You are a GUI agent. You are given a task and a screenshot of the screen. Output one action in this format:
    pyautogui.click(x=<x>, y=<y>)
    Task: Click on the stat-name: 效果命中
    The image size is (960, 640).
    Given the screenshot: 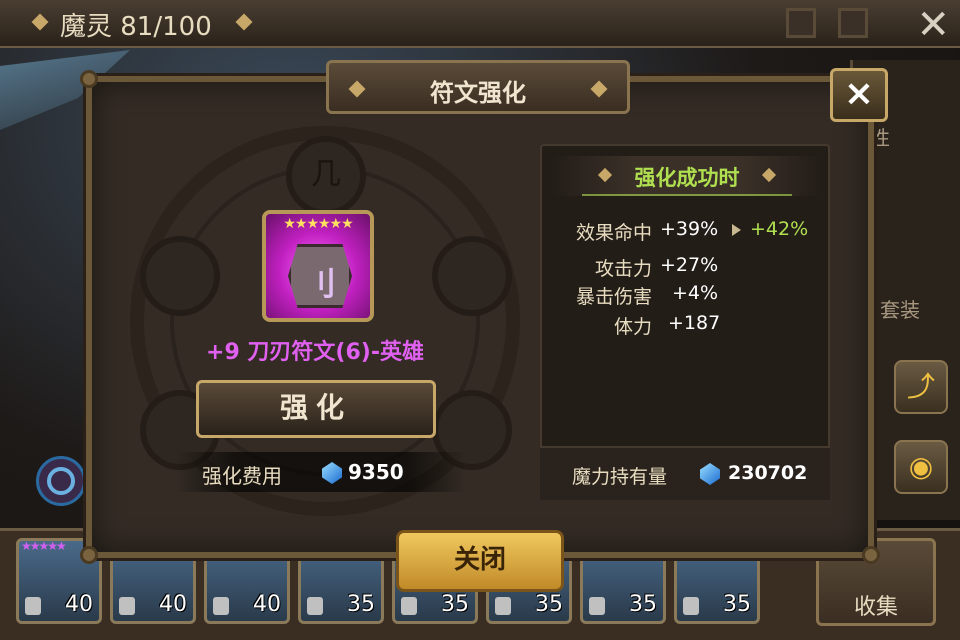 What is the action you would take?
    pyautogui.click(x=613, y=233)
    